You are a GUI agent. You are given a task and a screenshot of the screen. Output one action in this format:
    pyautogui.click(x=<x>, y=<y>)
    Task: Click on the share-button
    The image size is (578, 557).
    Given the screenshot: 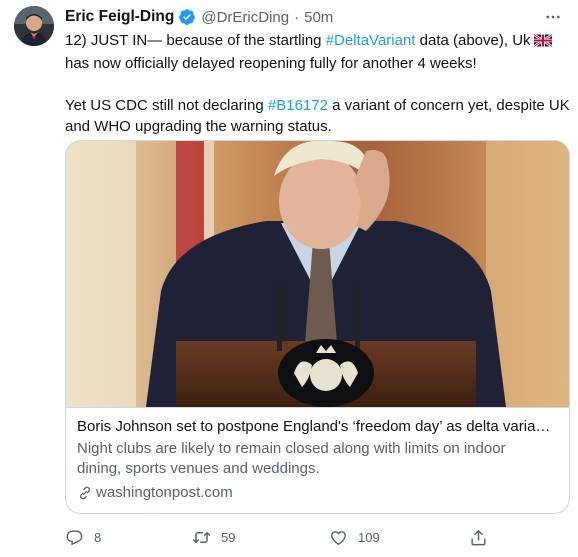 What is the action you would take?
    pyautogui.click(x=478, y=537)
    